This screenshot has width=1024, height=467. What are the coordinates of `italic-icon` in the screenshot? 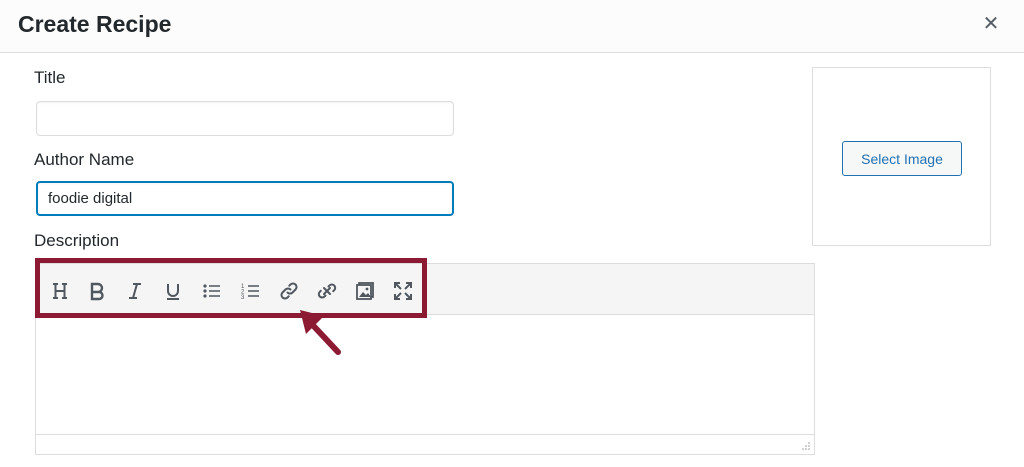 It's located at (135, 291).